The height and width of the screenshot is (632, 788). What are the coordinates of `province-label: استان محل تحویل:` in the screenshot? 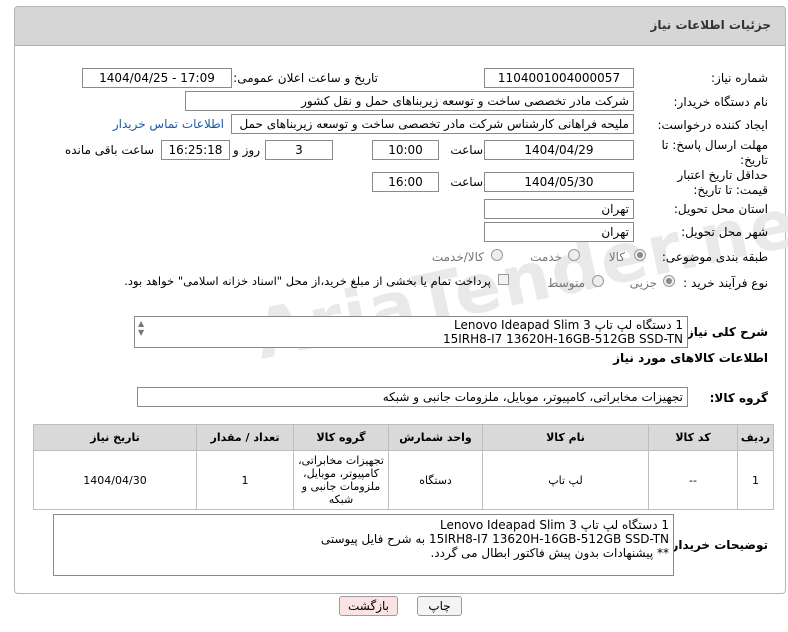 It's located at (720, 209).